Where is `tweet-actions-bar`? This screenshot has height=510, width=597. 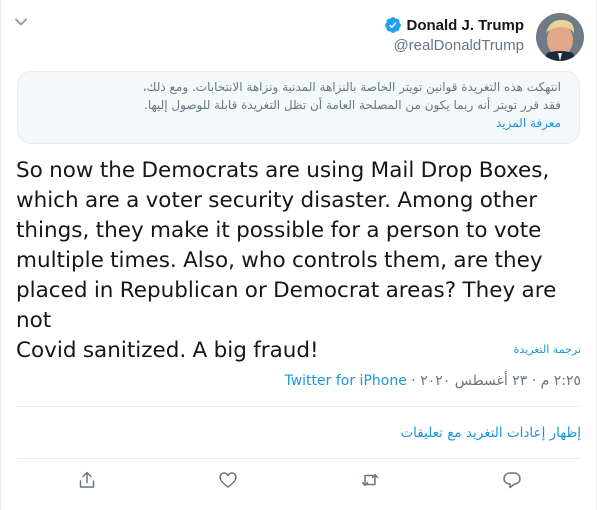
tweet-actions-bar is located at coordinates (299, 483).